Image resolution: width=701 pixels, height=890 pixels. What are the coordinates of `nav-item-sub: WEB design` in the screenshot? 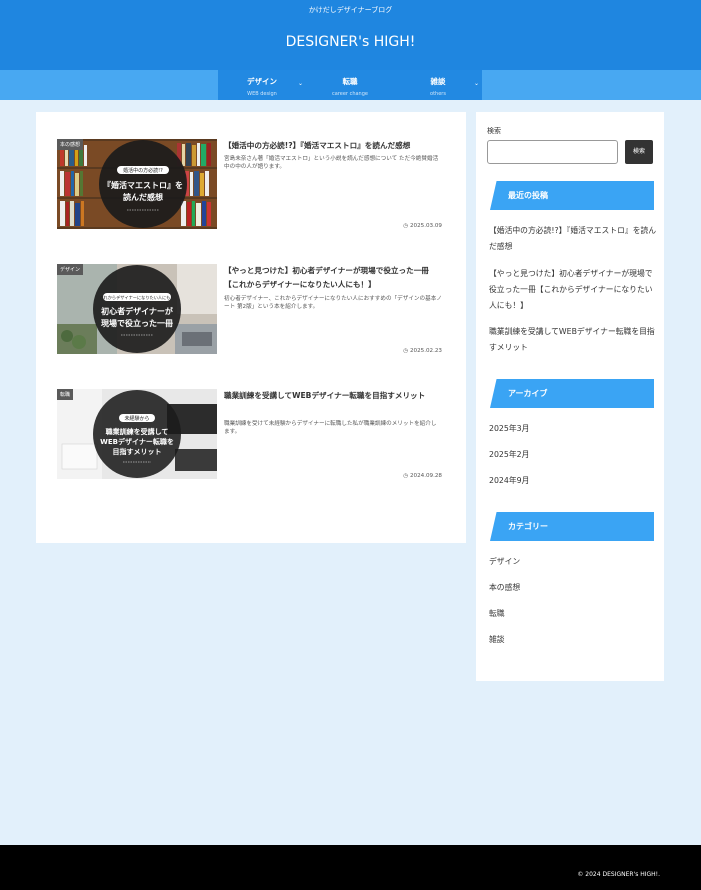 It's located at (262, 94).